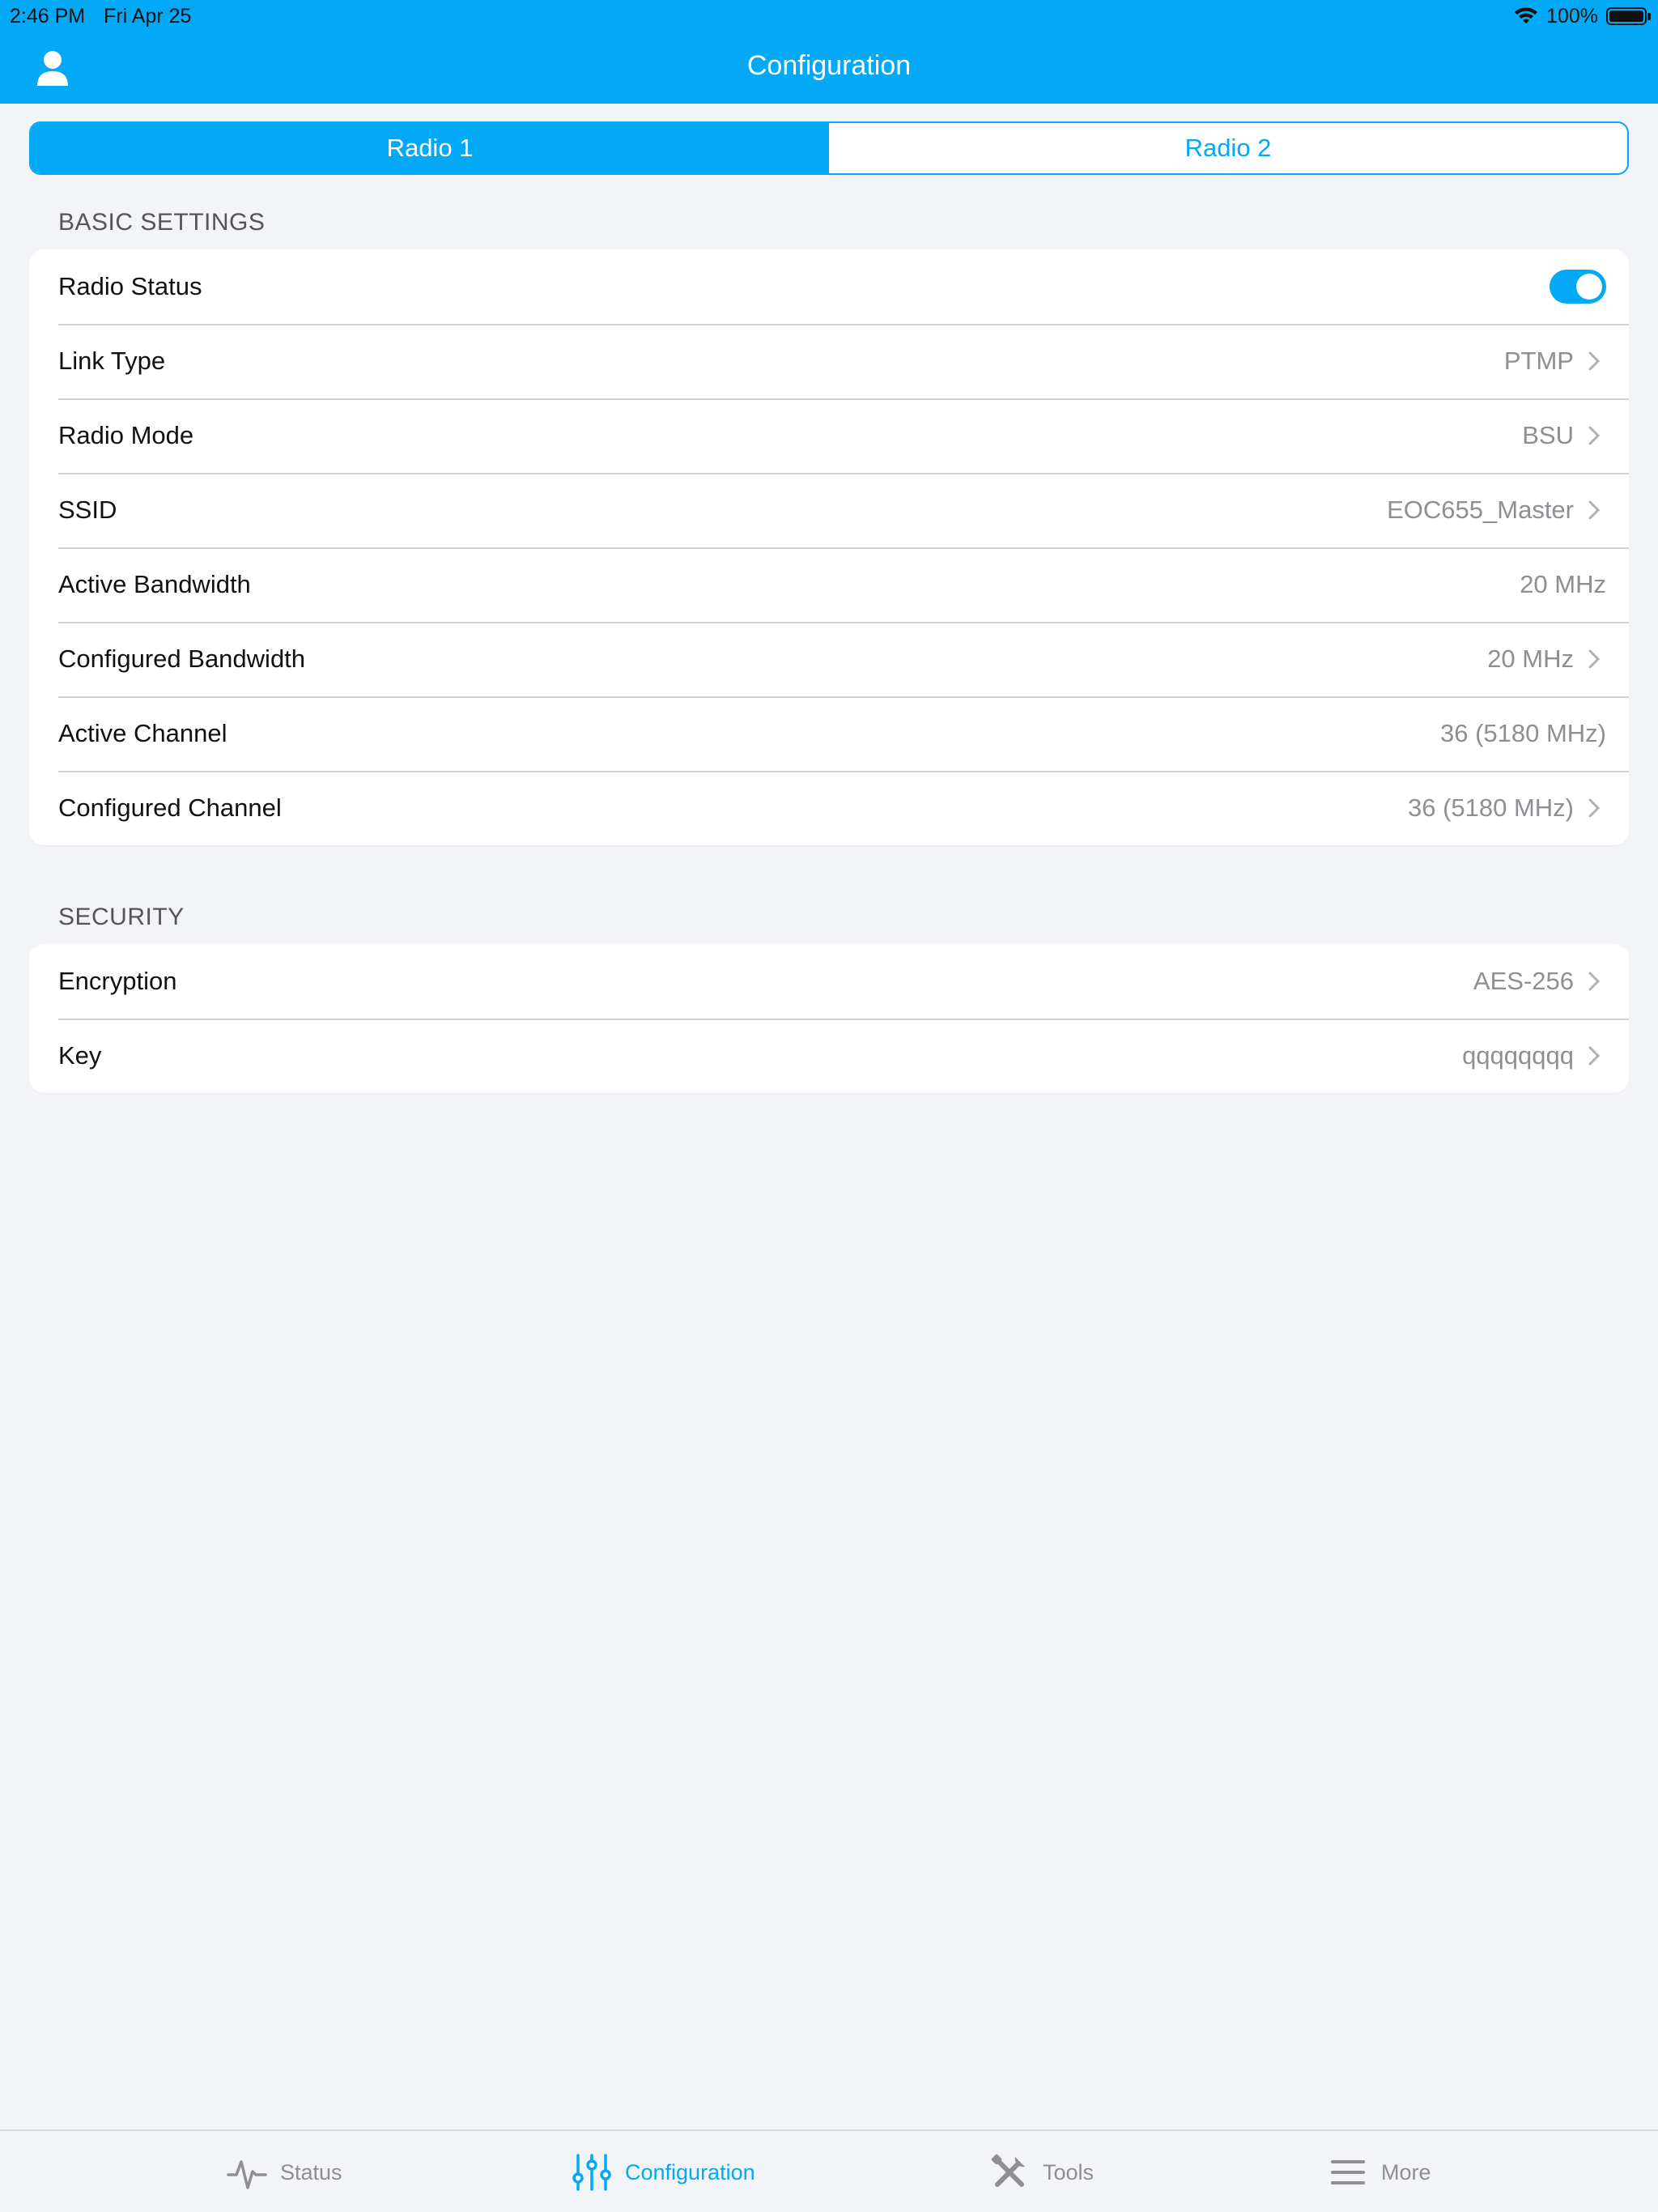 The height and width of the screenshot is (2212, 1658). I want to click on wifi-icon, so click(1526, 15).